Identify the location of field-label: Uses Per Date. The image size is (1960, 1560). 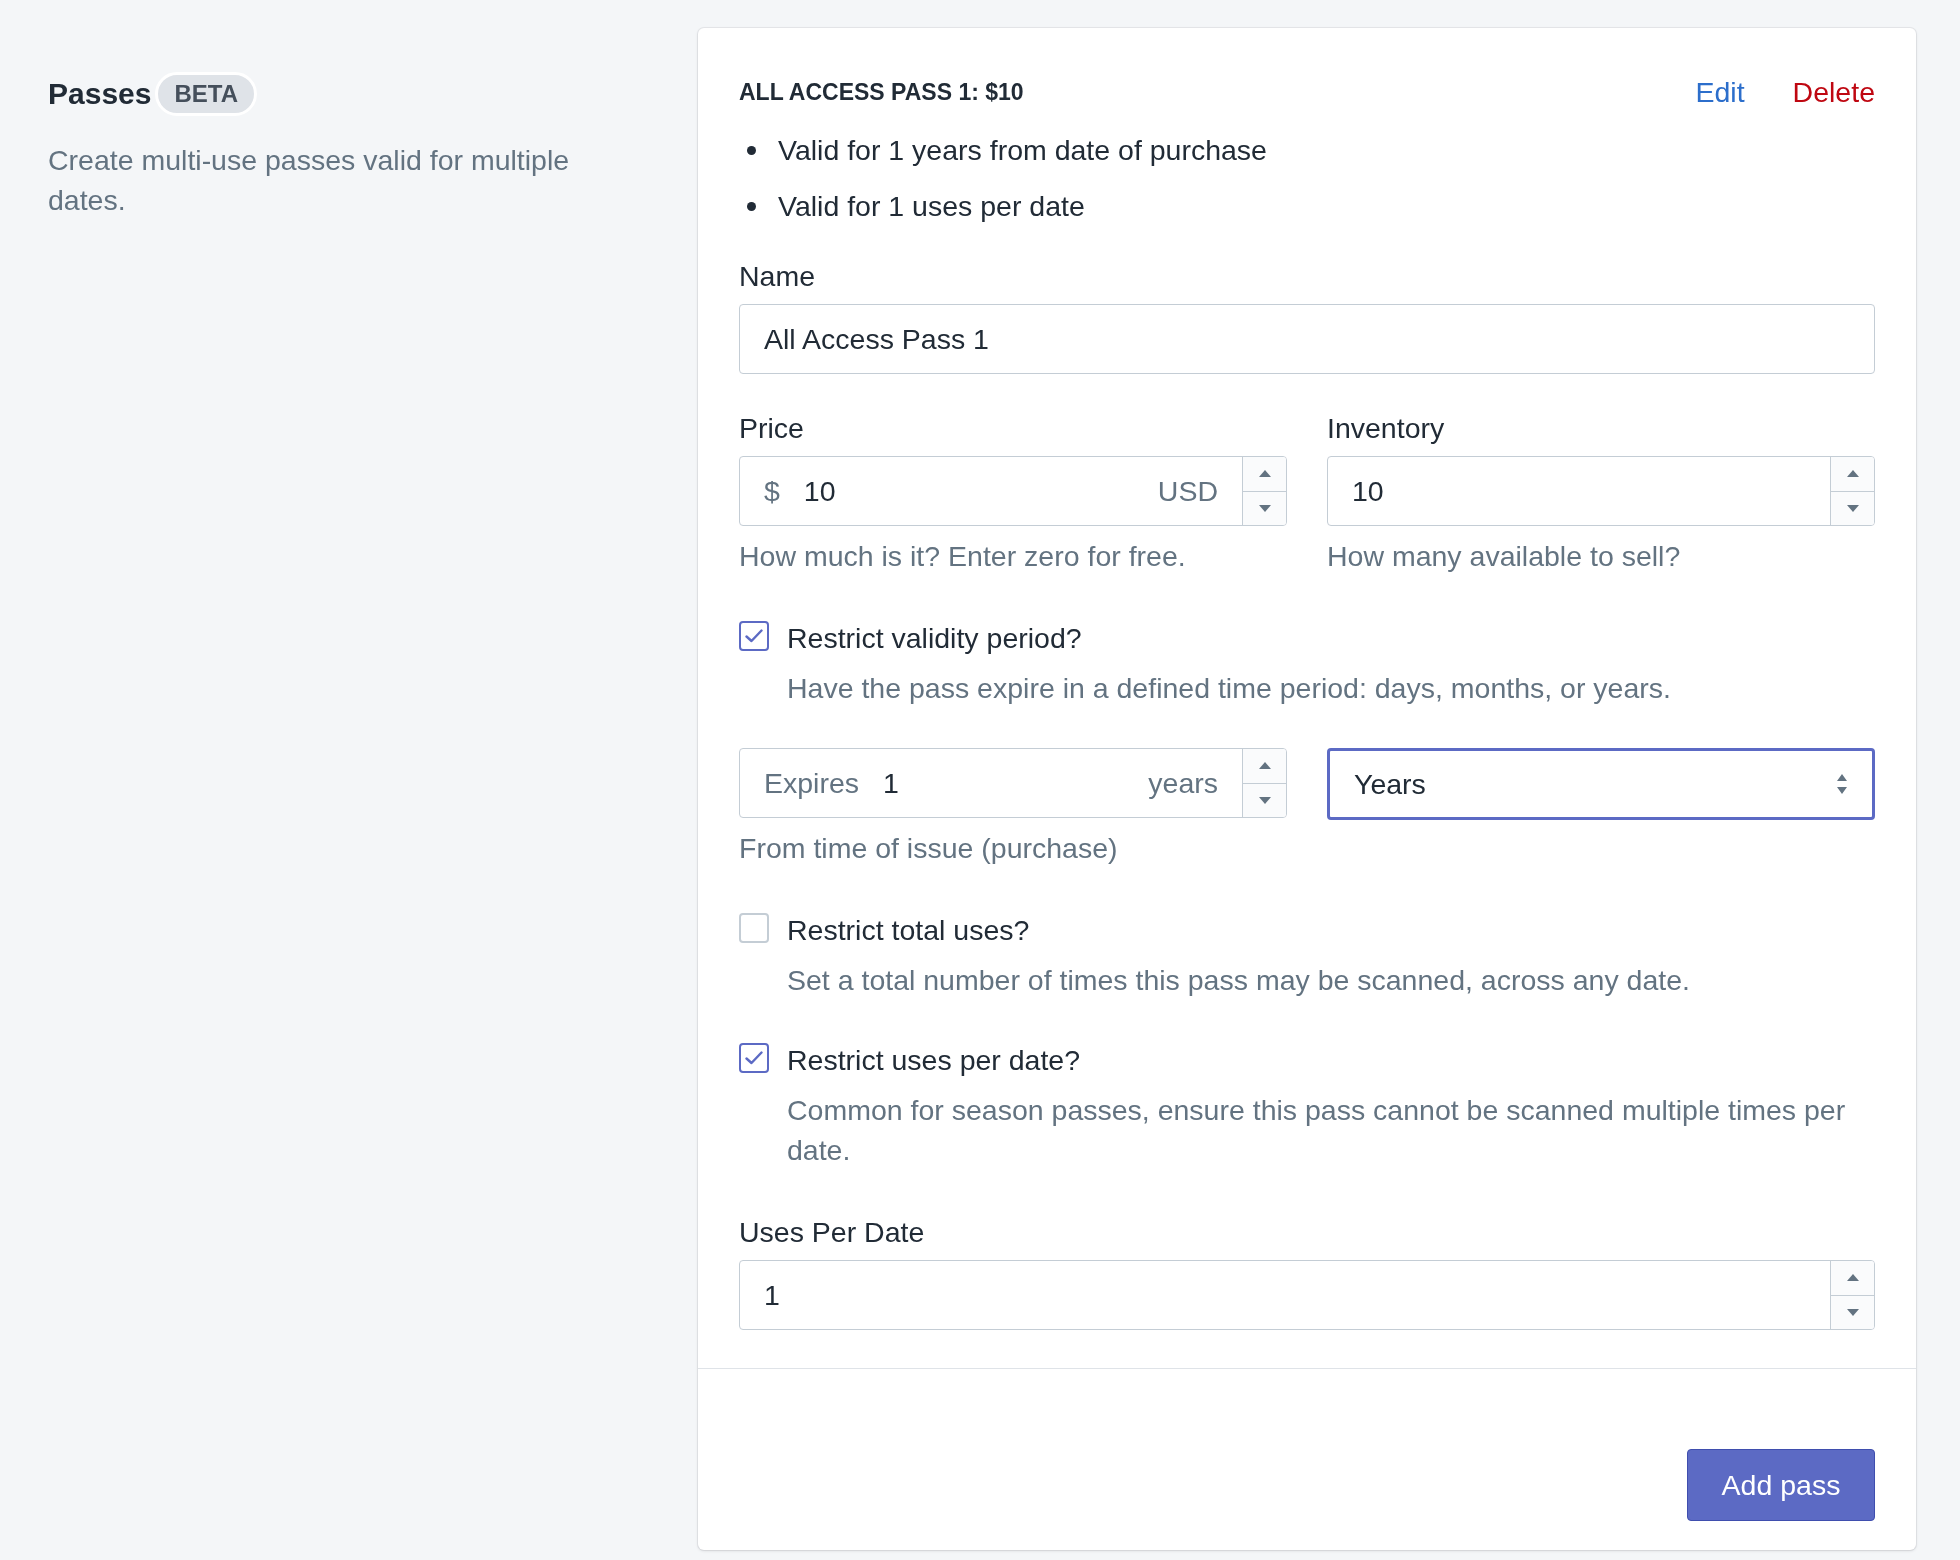
(832, 1232).